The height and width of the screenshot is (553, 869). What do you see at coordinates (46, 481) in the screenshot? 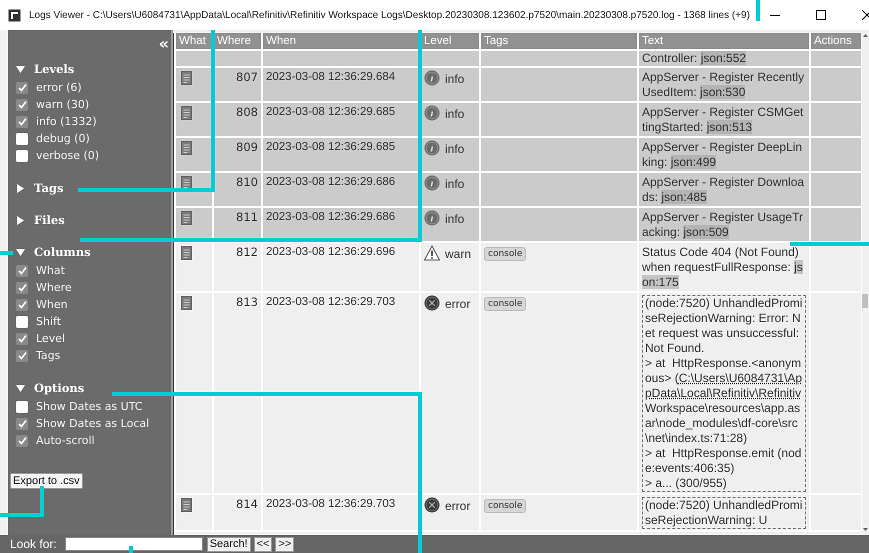
I see `export-button: Export to .csv` at bounding box center [46, 481].